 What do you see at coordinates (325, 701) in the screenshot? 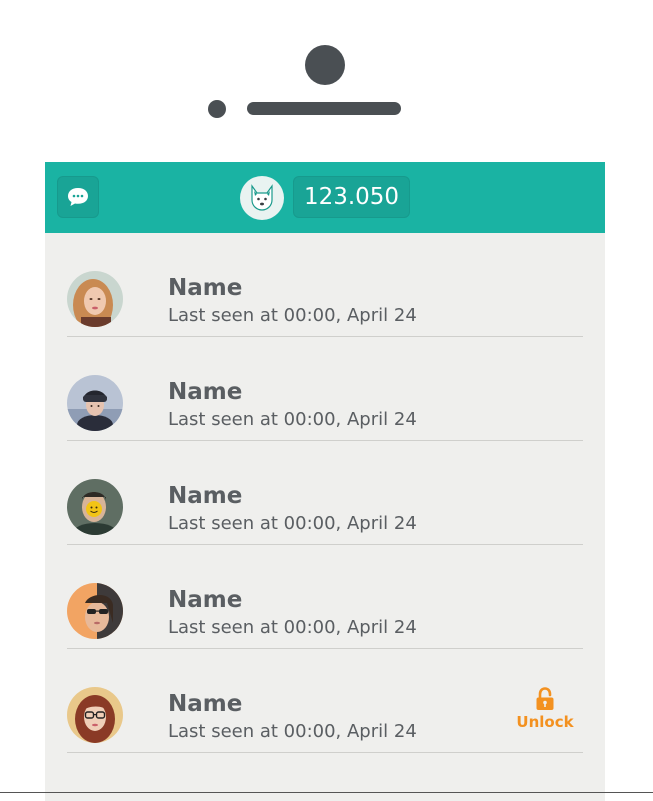
I see `contact-row: Name Last seen at 00:00, April 24 Unlock` at bounding box center [325, 701].